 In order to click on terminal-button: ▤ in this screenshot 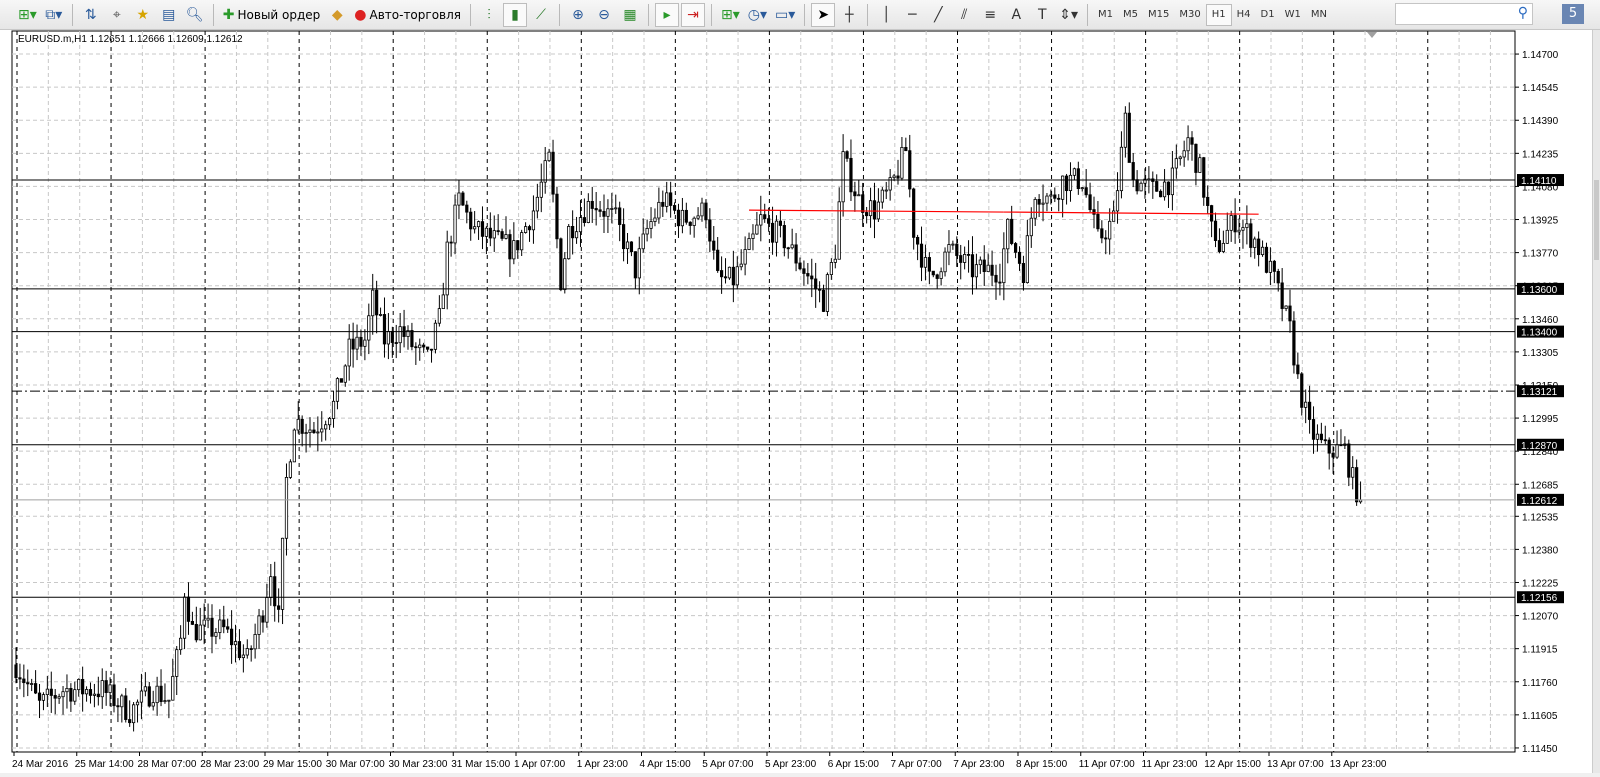, I will do `click(169, 15)`.